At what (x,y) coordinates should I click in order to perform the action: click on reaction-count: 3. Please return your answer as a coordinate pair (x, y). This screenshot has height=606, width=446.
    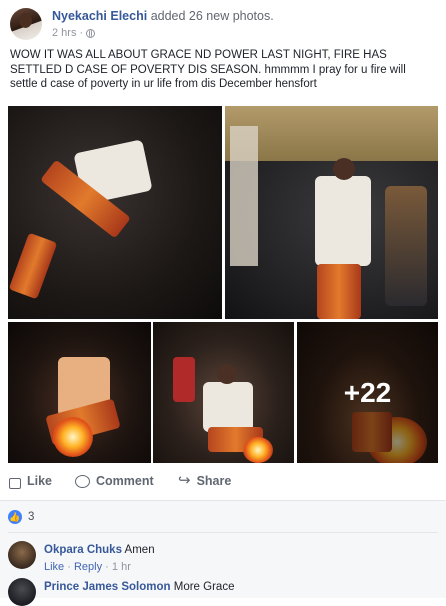
    Looking at the image, I should click on (31, 517).